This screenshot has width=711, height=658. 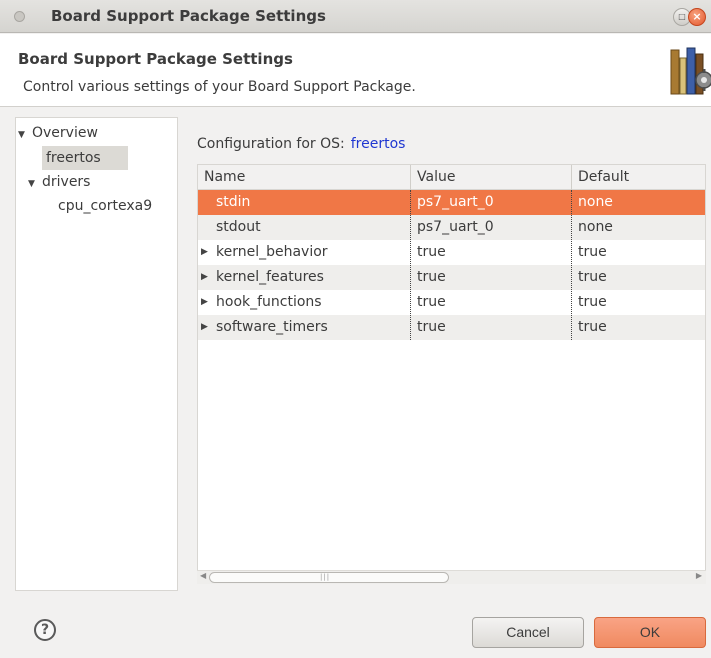 I want to click on table-row: stdin ps7_uart_0 none, so click(x=451, y=202).